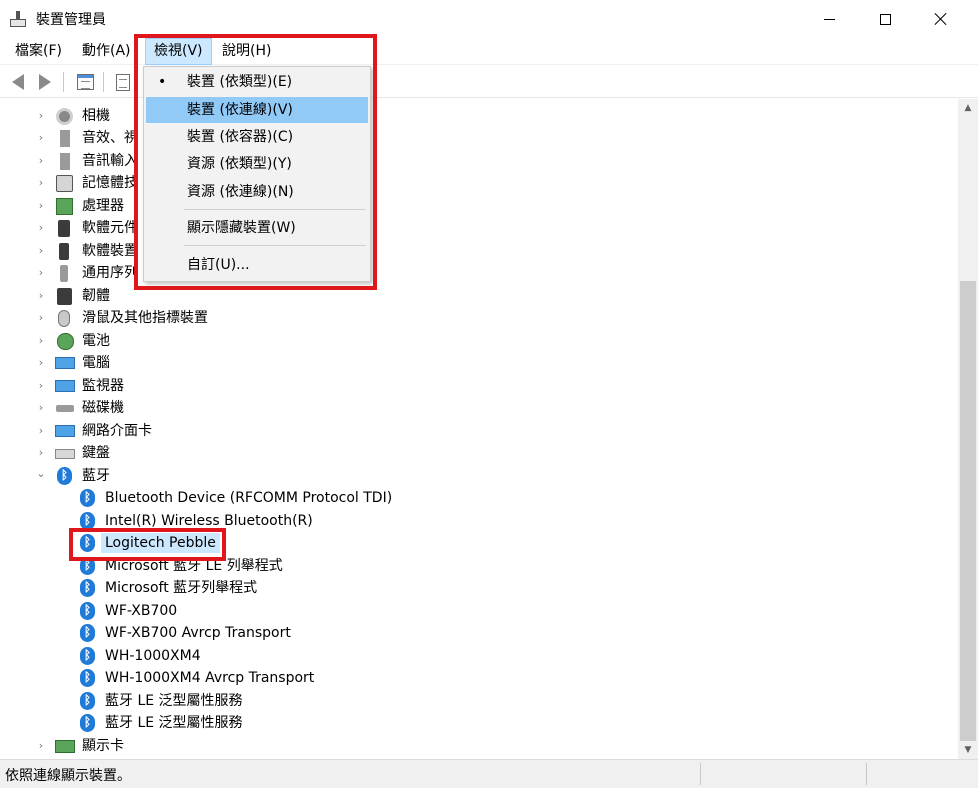  I want to click on tree-category-display-adapter: › 顯示卡, so click(470, 746).